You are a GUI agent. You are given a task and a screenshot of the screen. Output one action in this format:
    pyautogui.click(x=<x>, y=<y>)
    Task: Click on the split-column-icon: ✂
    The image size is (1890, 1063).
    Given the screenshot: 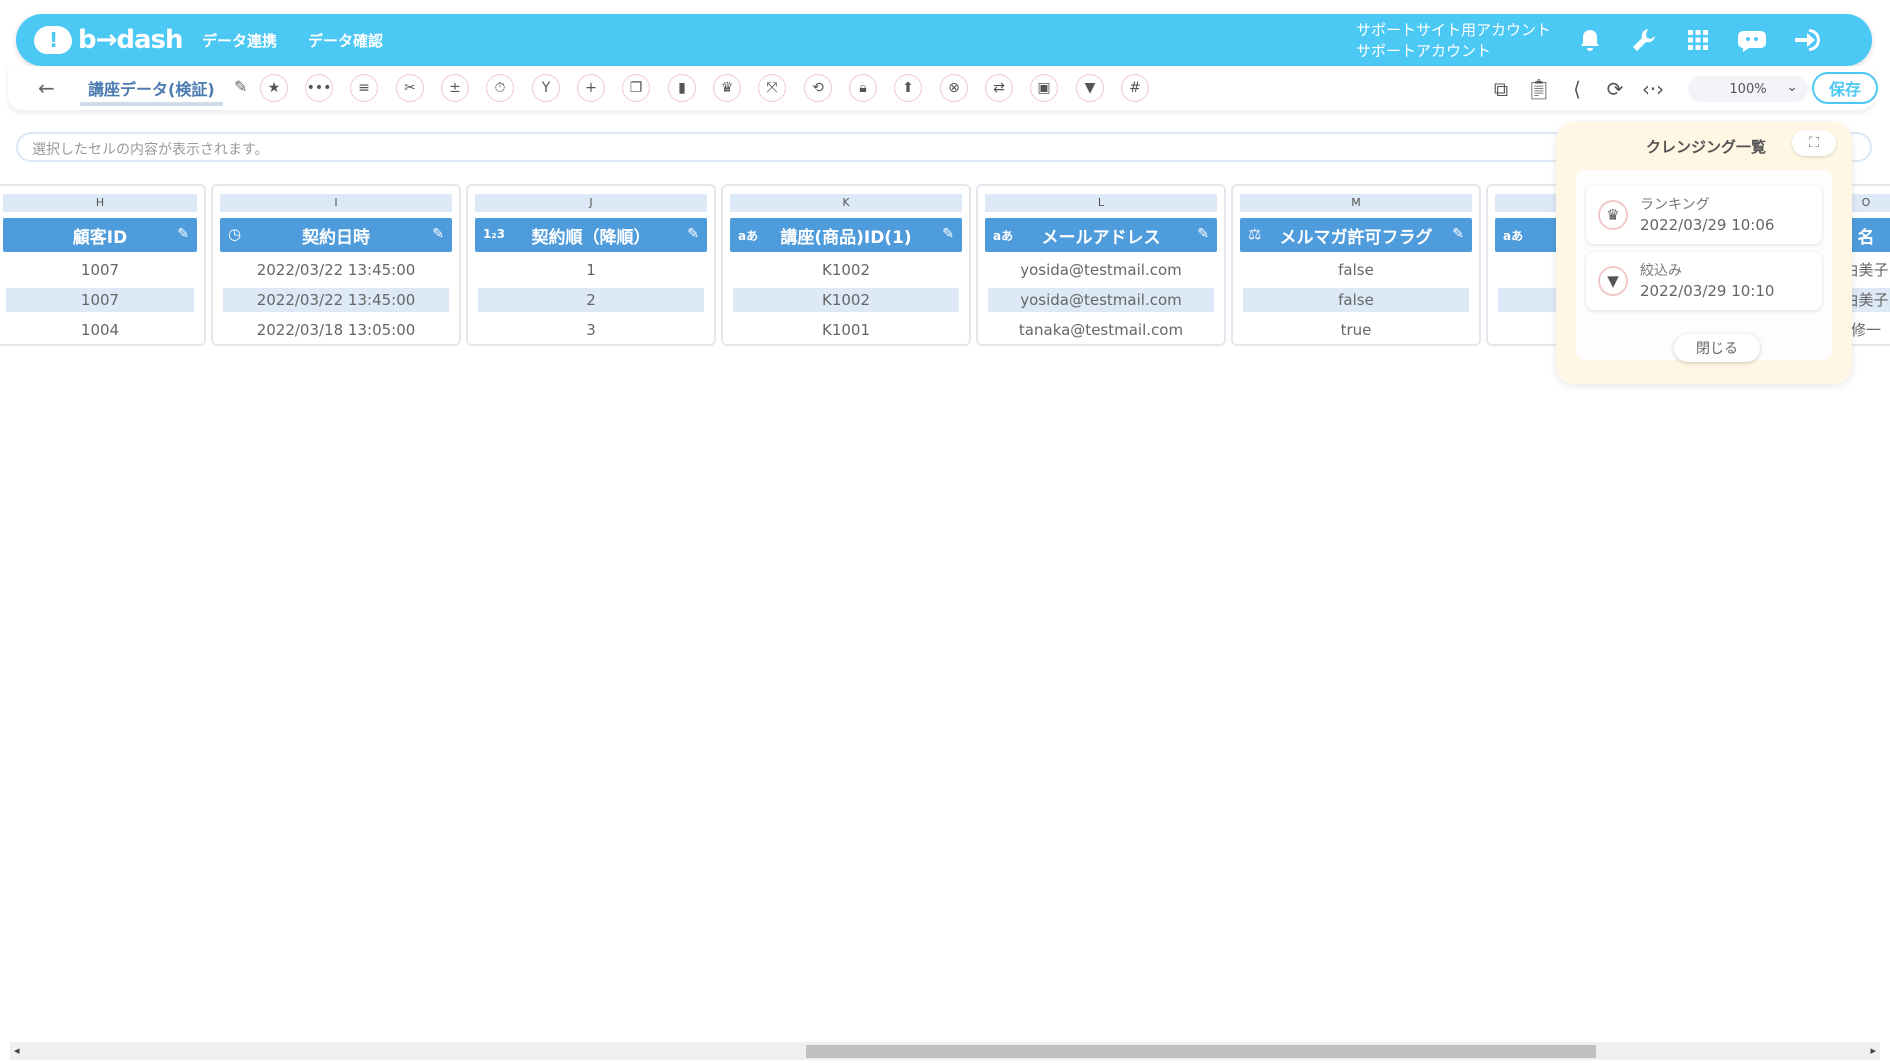 What is the action you would take?
    pyautogui.click(x=410, y=88)
    